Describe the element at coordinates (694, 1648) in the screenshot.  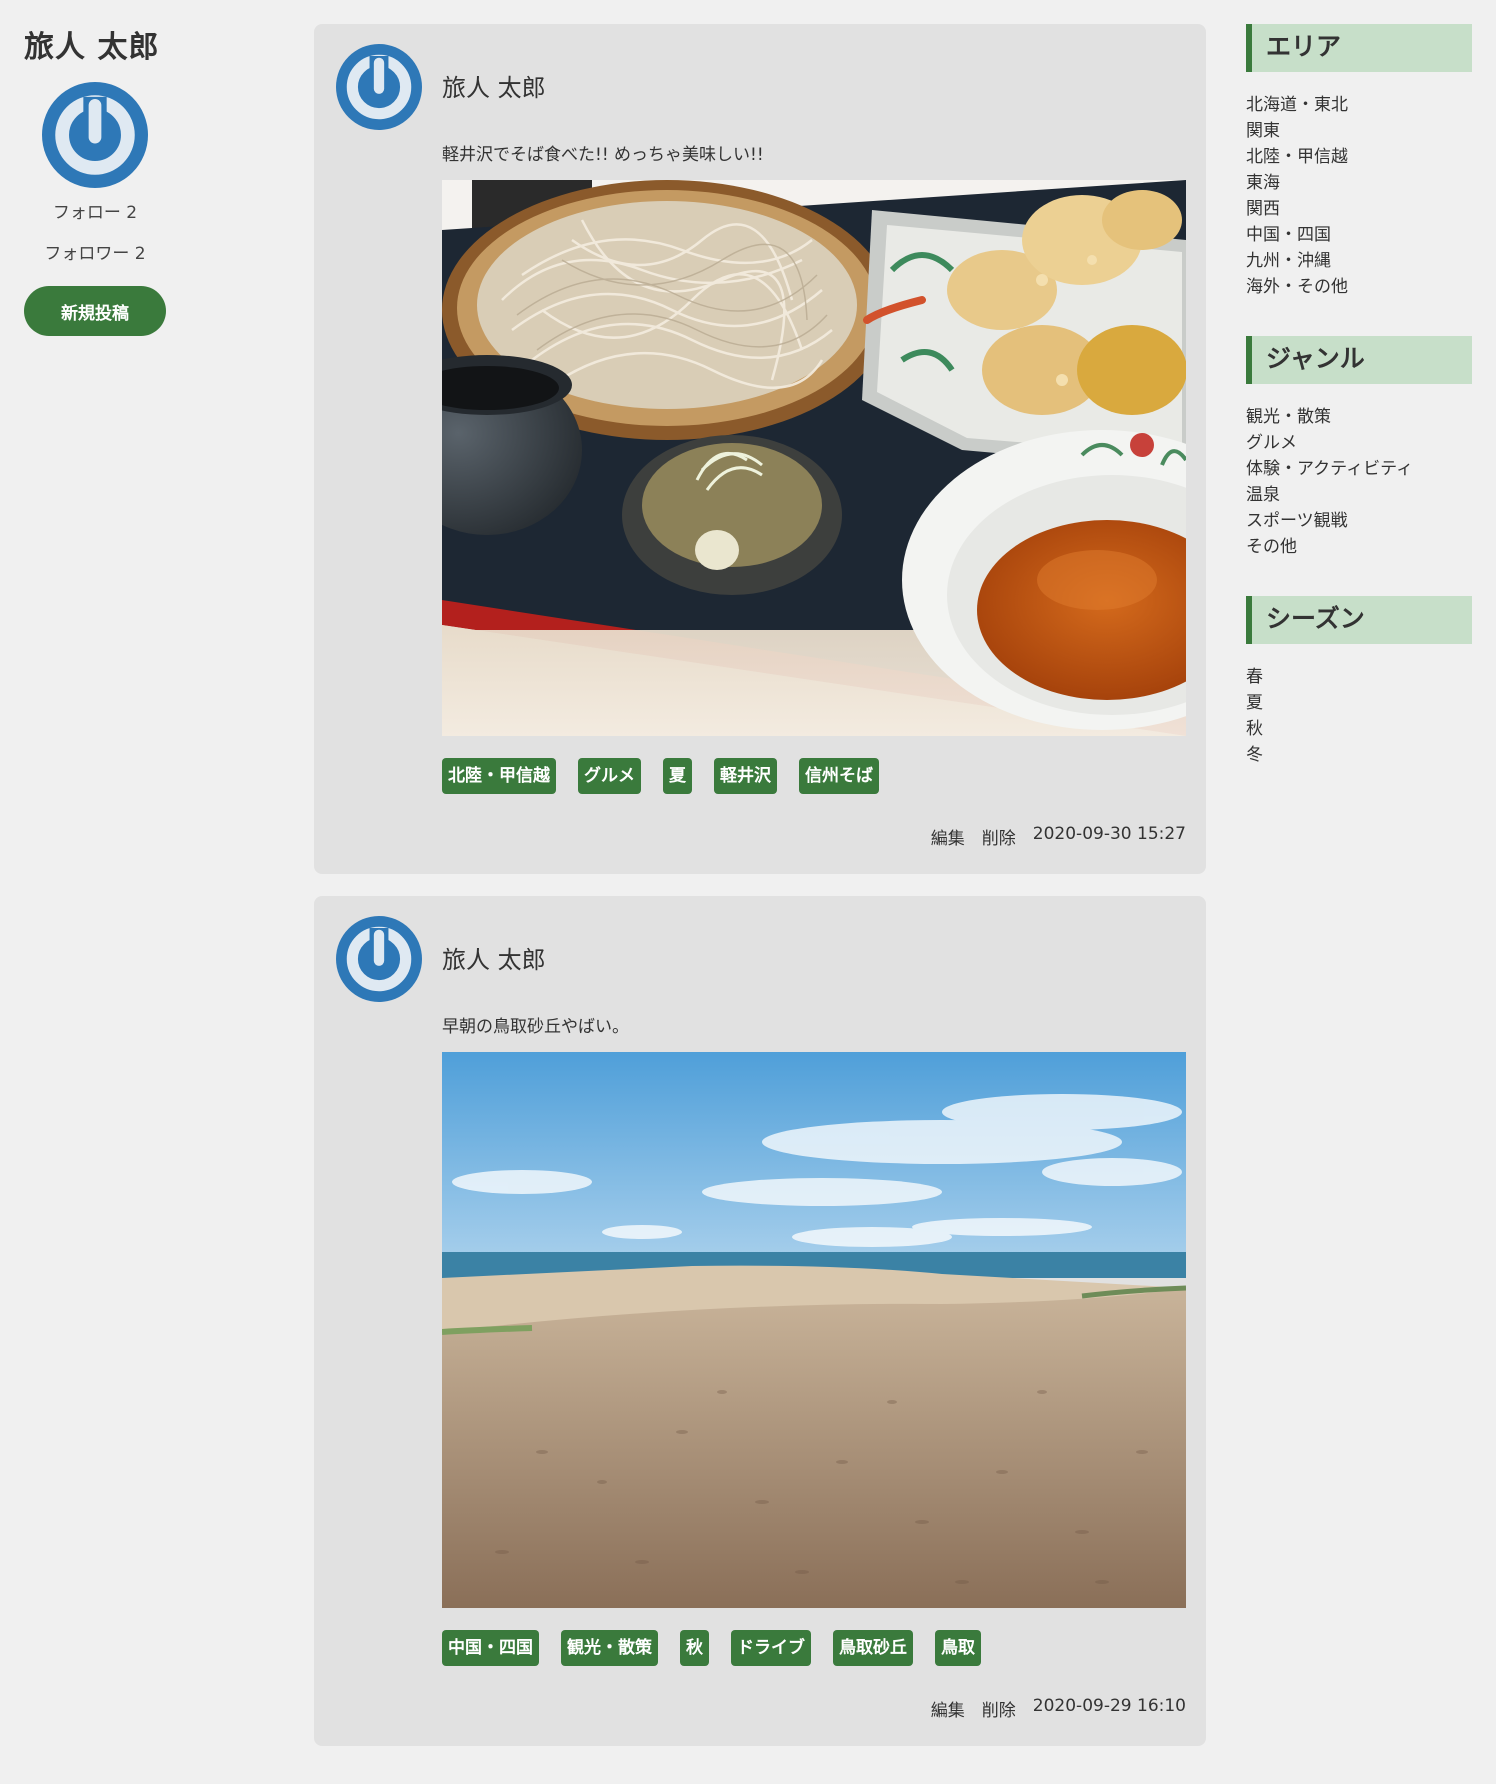
I see `tag: 秋` at that location.